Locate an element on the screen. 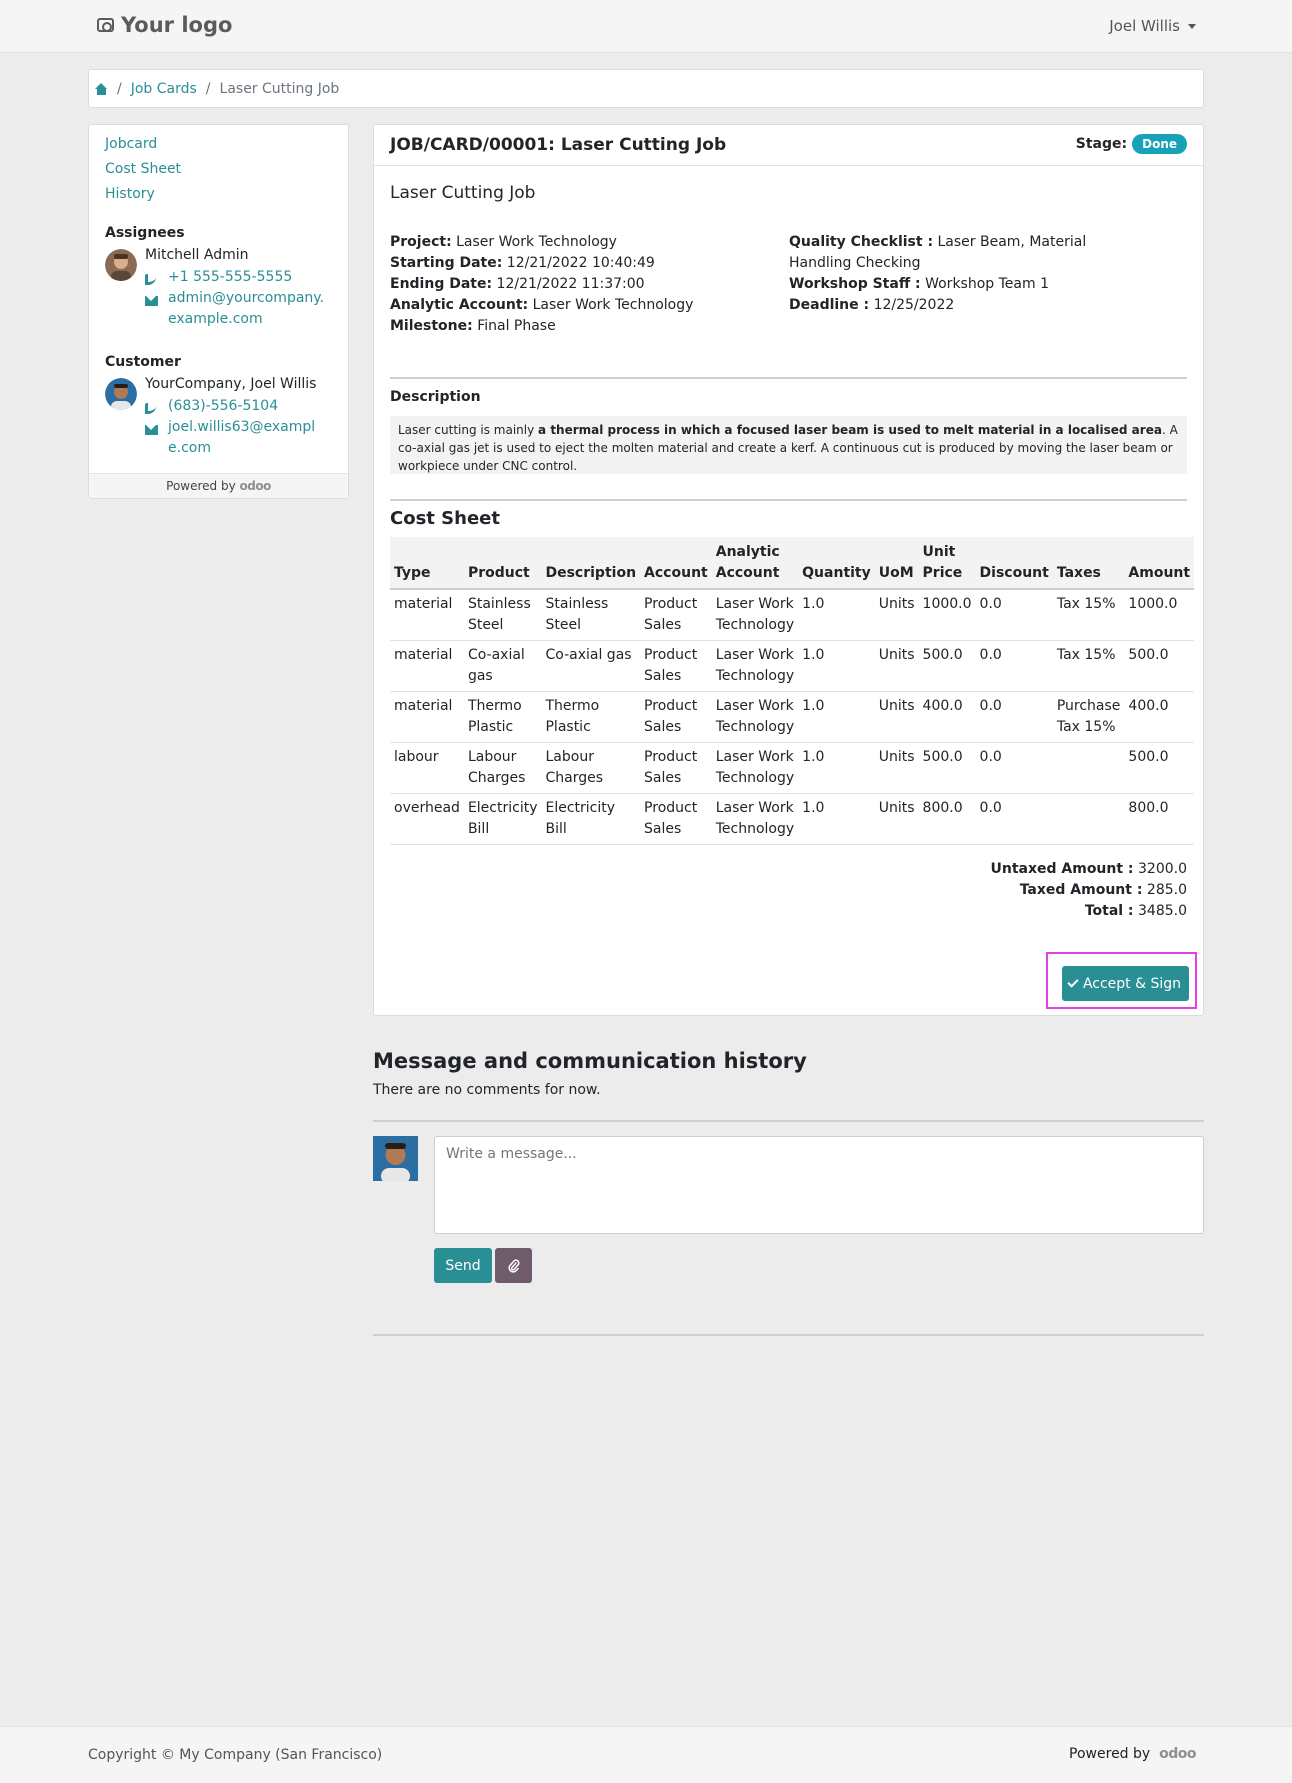 The image size is (1292, 1783). taxed-value: 285.0 is located at coordinates (1166, 890).